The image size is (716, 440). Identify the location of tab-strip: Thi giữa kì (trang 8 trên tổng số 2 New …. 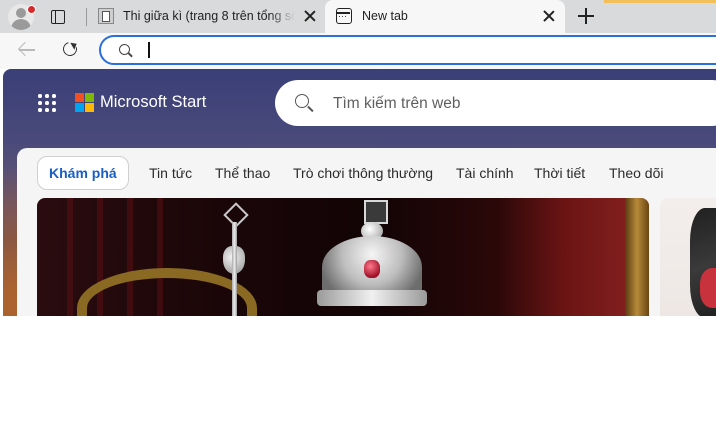
(358, 16).